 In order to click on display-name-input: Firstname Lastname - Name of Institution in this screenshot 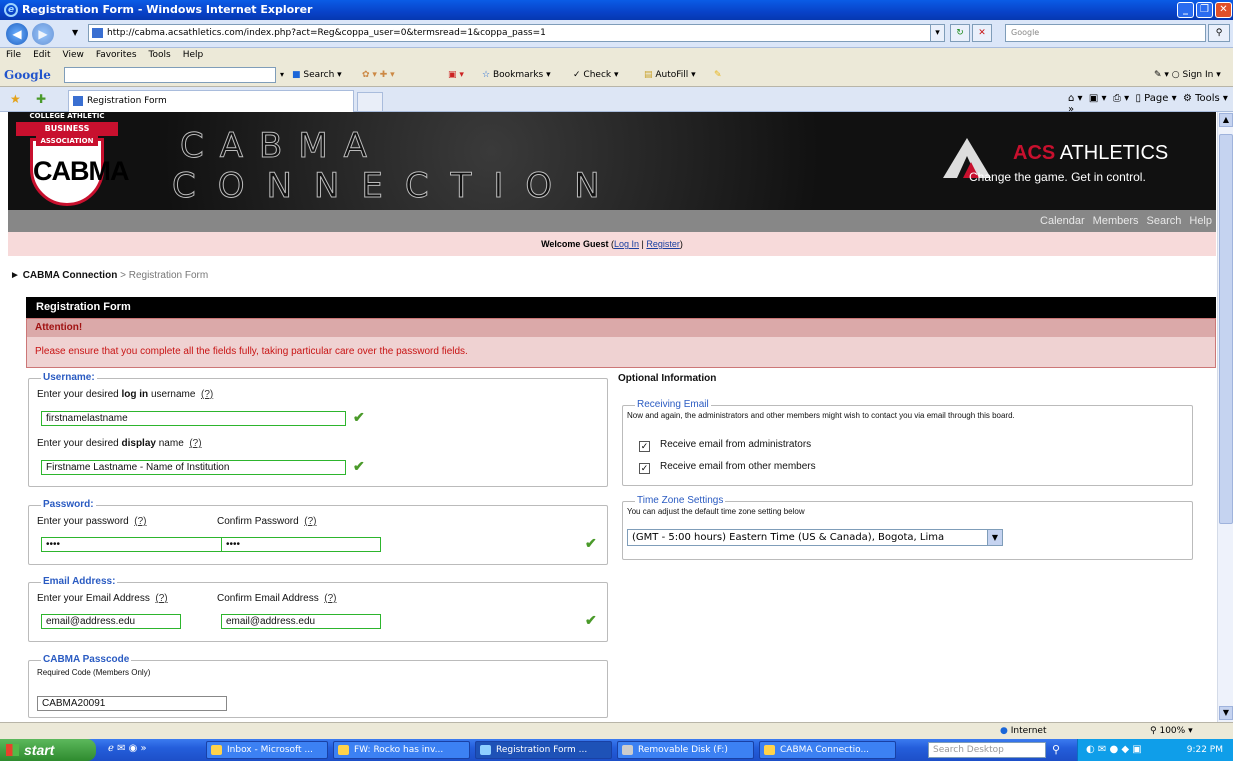, I will do `click(193, 467)`.